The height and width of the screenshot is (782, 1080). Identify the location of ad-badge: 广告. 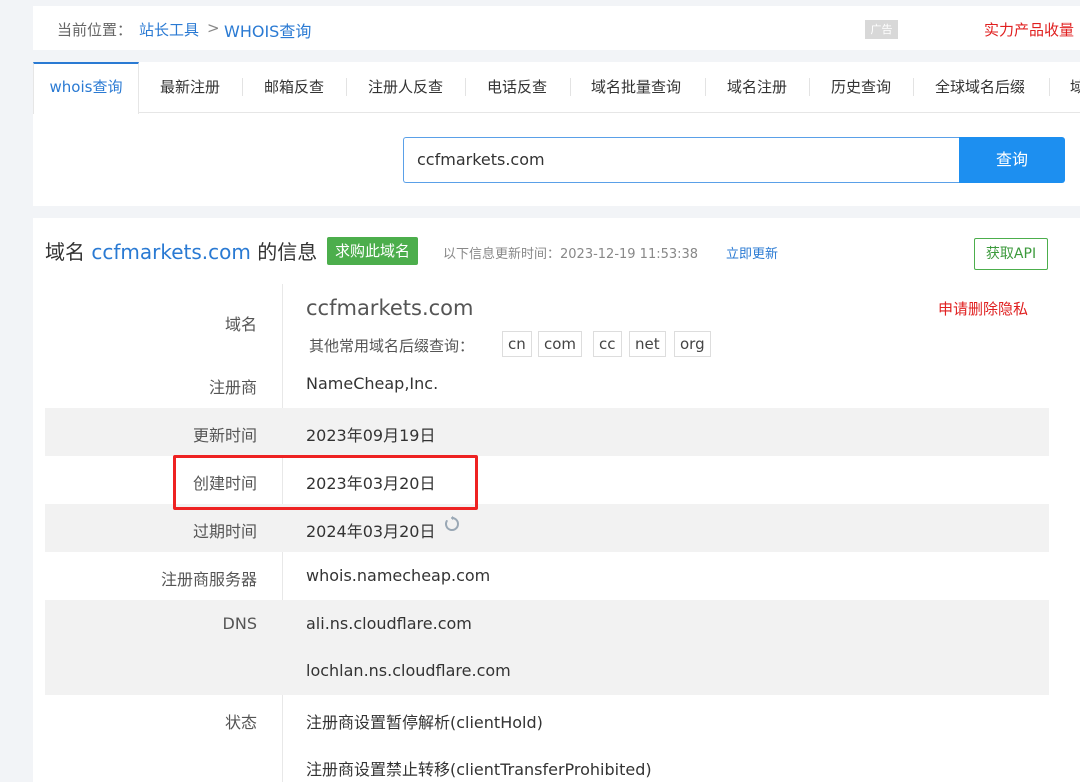
(881, 29).